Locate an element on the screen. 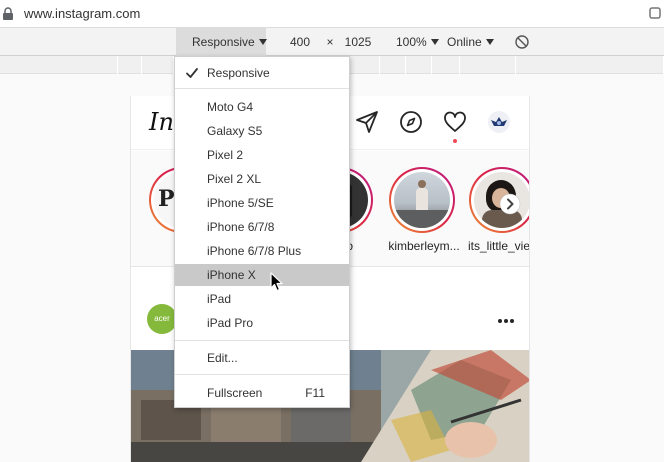 The width and height of the screenshot is (664, 462). device-select: Responsive is located at coordinates (221, 42).